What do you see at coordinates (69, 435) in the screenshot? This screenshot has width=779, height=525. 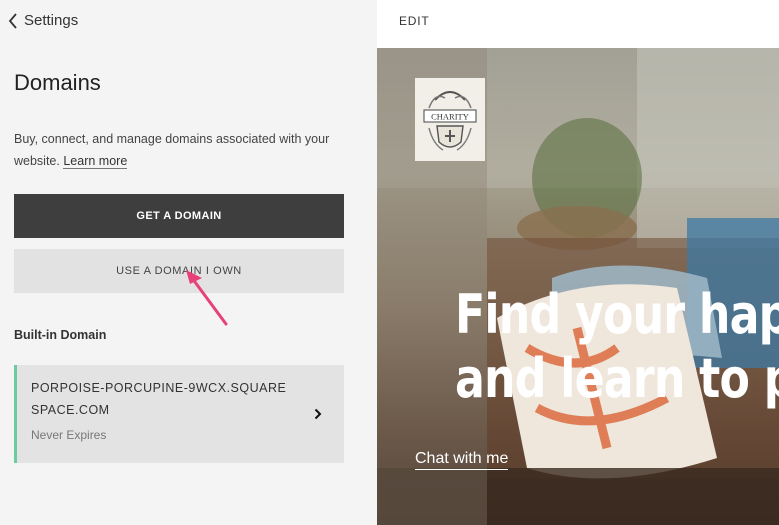 I see `domain-expiry: Never Expires` at bounding box center [69, 435].